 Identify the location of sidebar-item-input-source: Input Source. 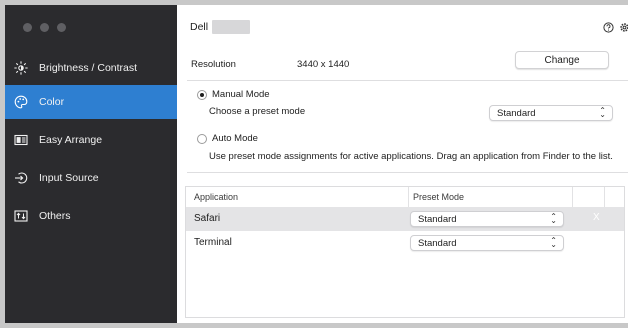
(91, 178).